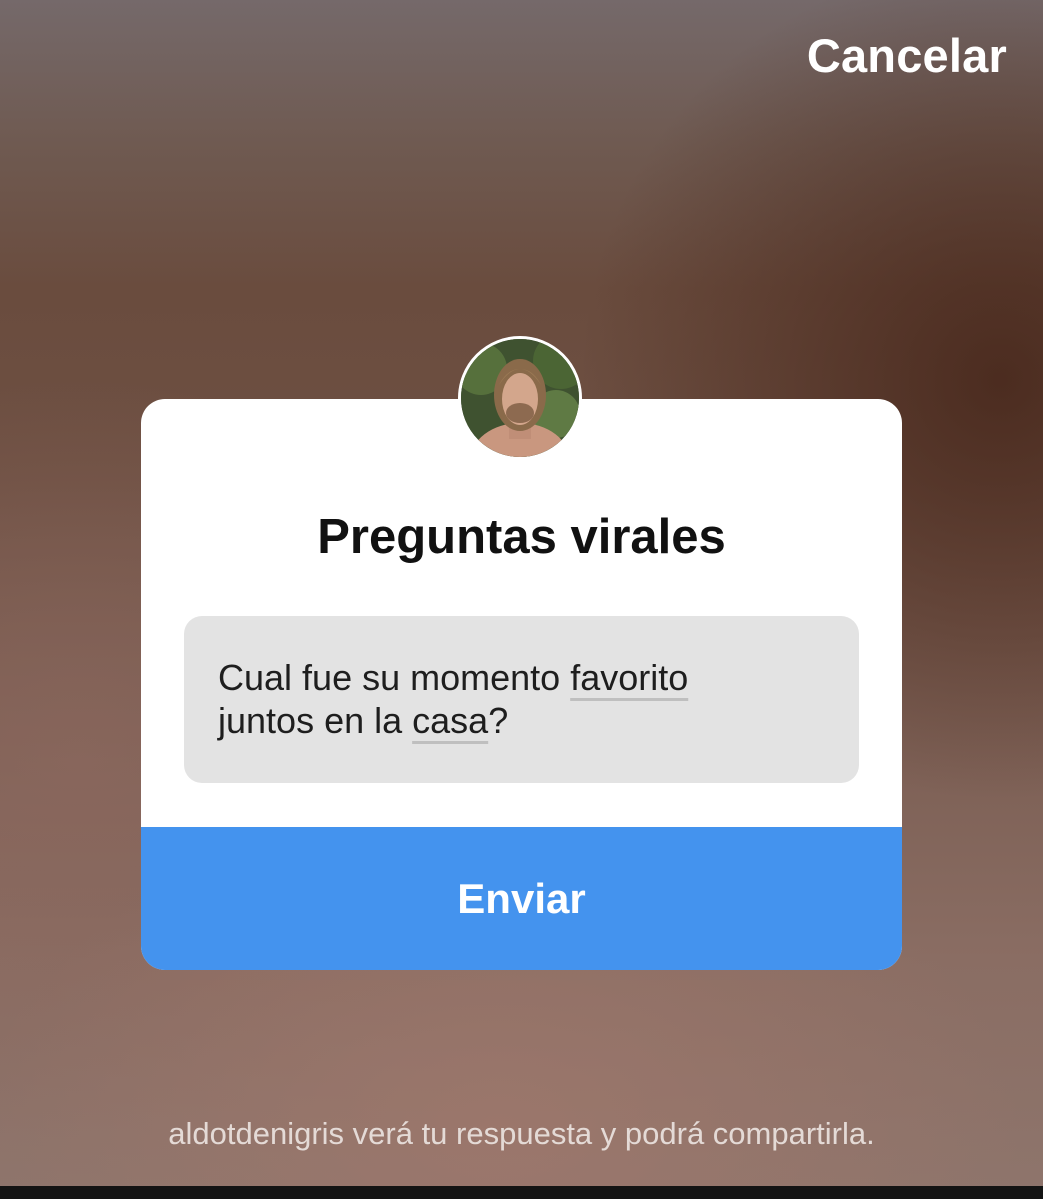 Image resolution: width=1043 pixels, height=1199 pixels. Describe the element at coordinates (521, 898) in the screenshot. I see `send-button: Enviar` at that location.